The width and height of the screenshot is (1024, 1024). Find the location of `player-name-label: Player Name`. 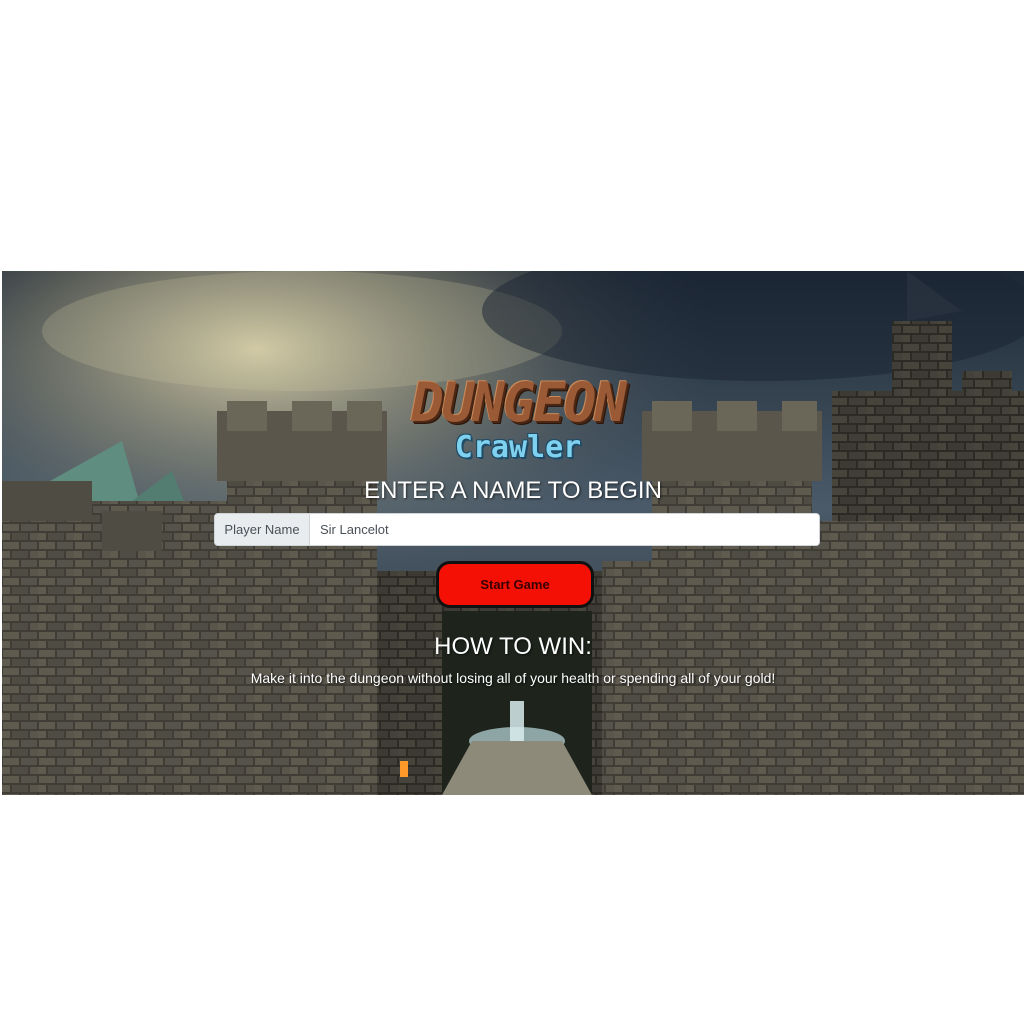

player-name-label: Player Name is located at coordinates (262, 529).